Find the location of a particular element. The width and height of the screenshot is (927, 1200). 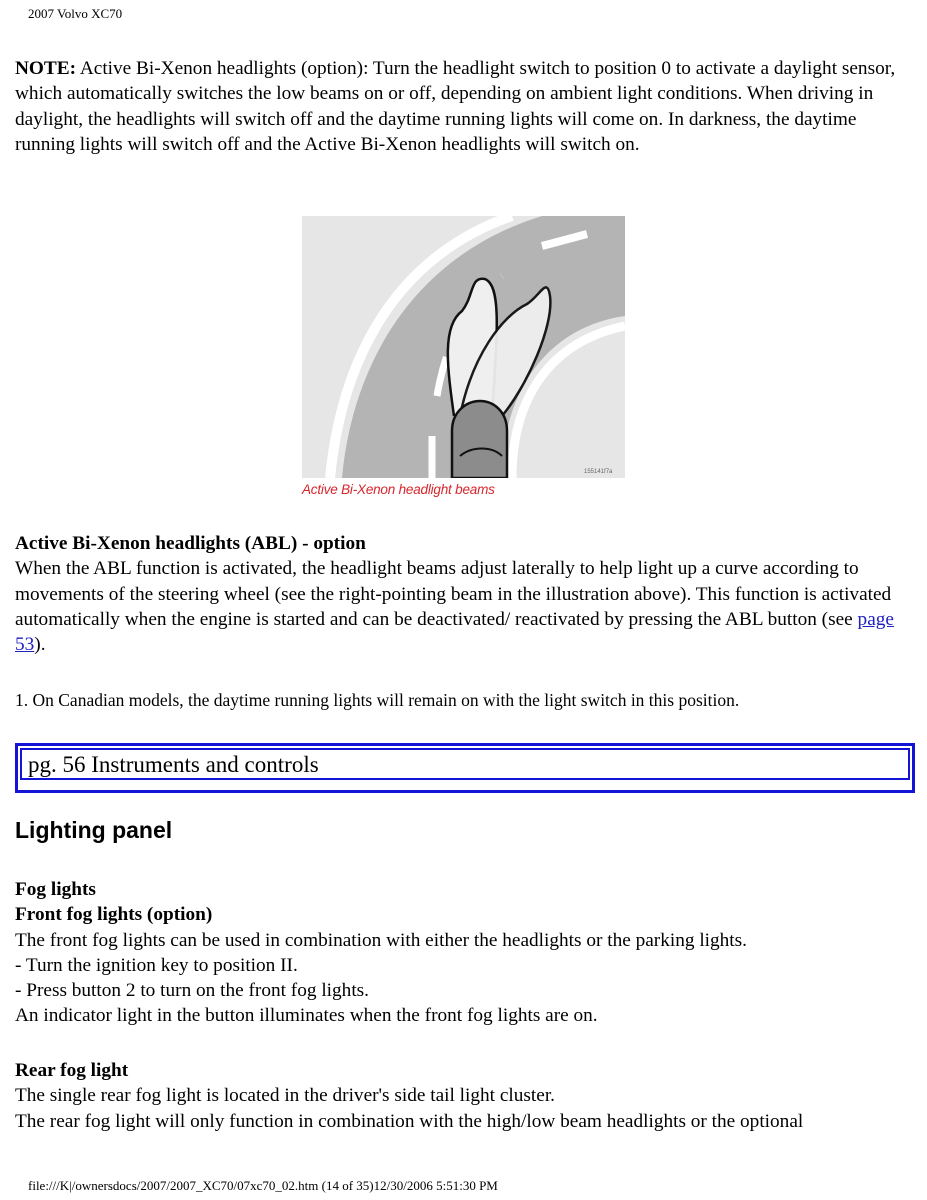

fog-line: - Turn the ignition key to position II. is located at coordinates (156, 965).